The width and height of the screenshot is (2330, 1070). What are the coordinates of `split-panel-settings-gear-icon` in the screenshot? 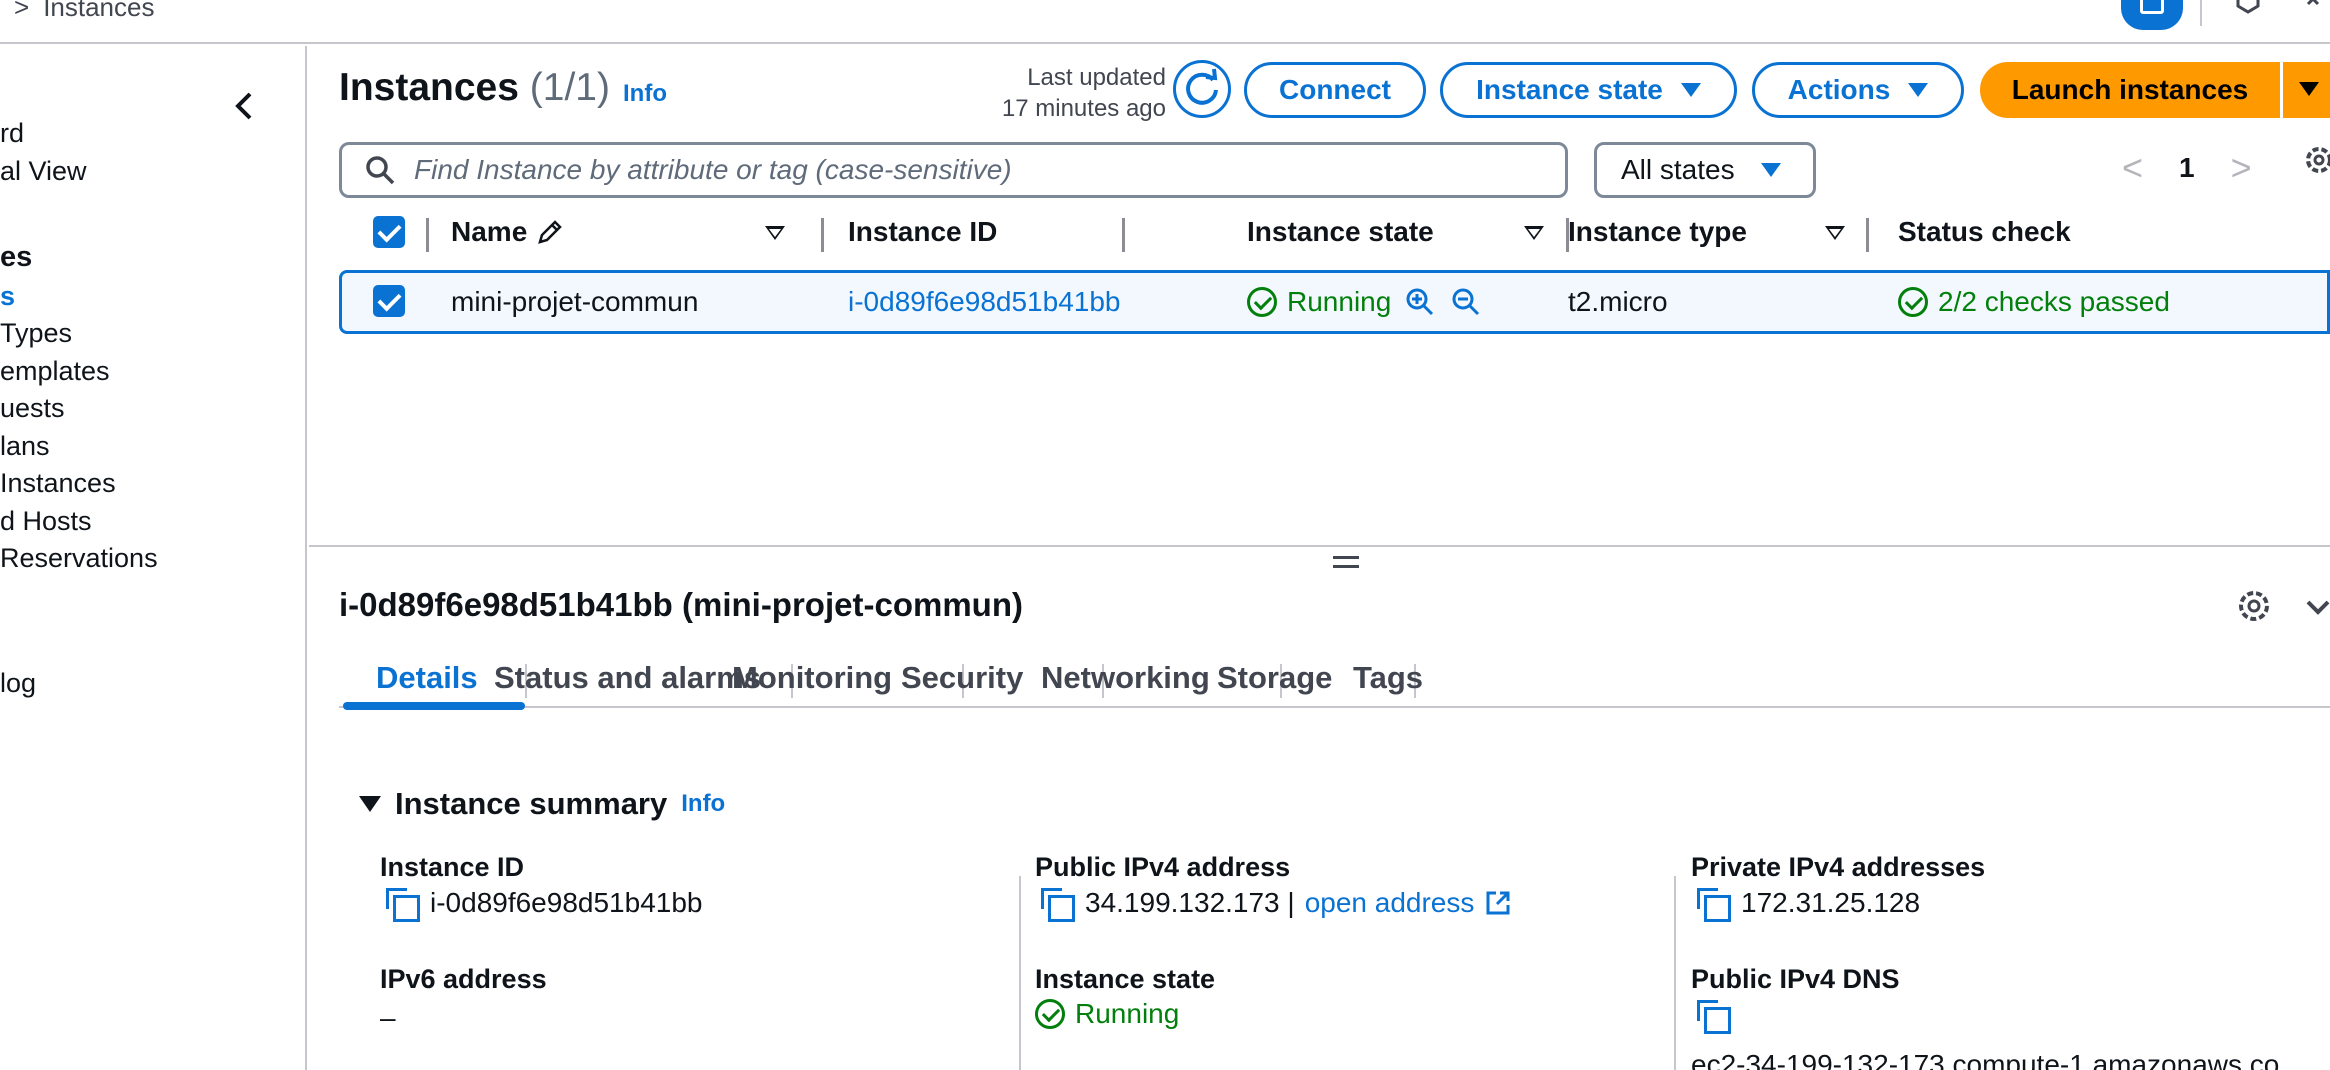 It's located at (2254, 606).